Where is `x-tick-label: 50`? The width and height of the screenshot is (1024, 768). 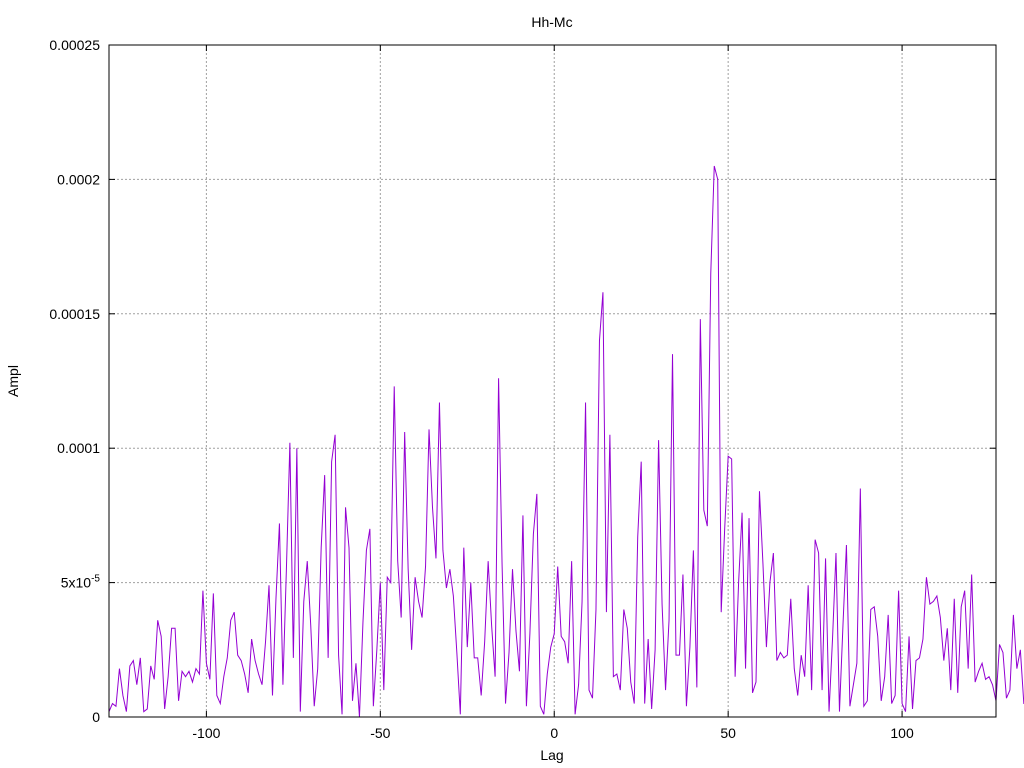 x-tick-label: 50 is located at coordinates (728, 733).